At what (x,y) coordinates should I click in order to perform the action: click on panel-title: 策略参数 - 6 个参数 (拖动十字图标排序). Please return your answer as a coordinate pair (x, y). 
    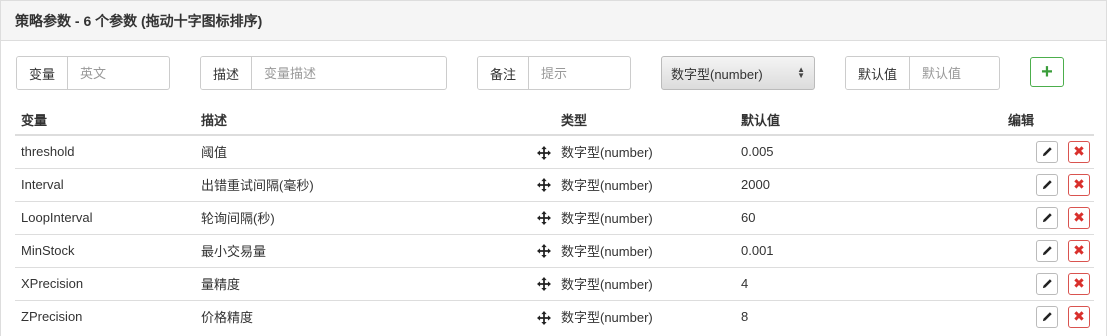
    Looking at the image, I should click on (553, 21).